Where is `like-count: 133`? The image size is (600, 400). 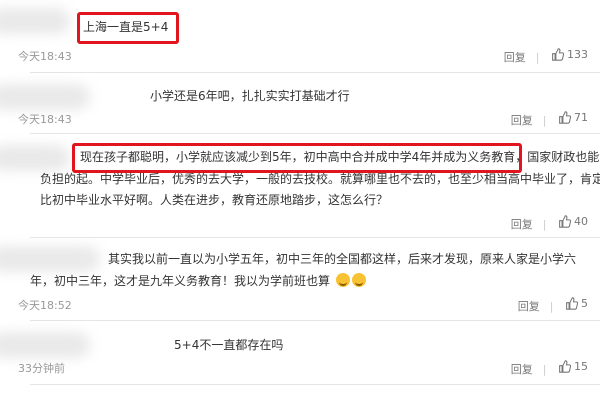 like-count: 133 is located at coordinates (577, 54).